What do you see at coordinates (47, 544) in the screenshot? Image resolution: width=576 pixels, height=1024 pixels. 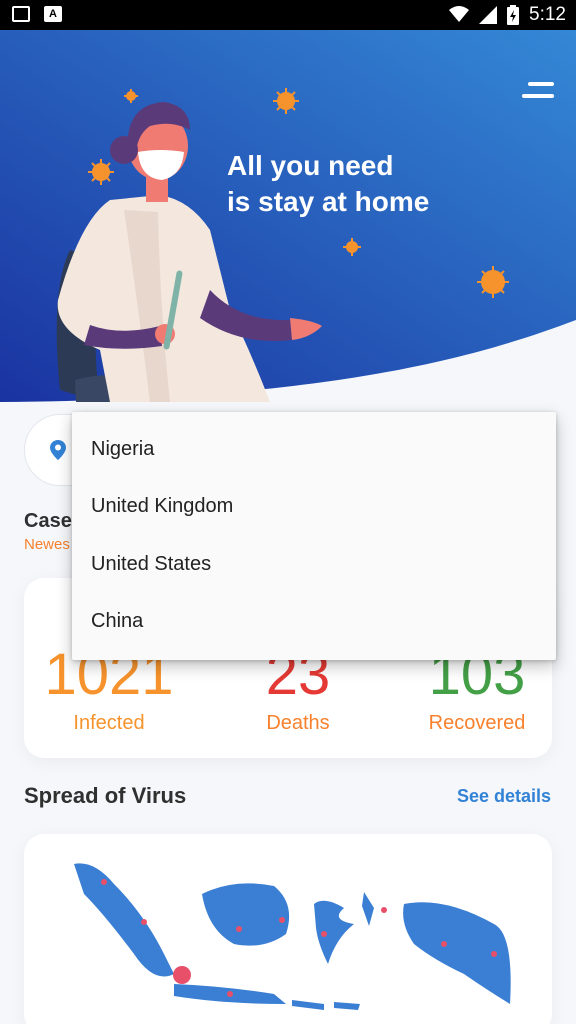 I see `case-update-subtitle: Newes` at bounding box center [47, 544].